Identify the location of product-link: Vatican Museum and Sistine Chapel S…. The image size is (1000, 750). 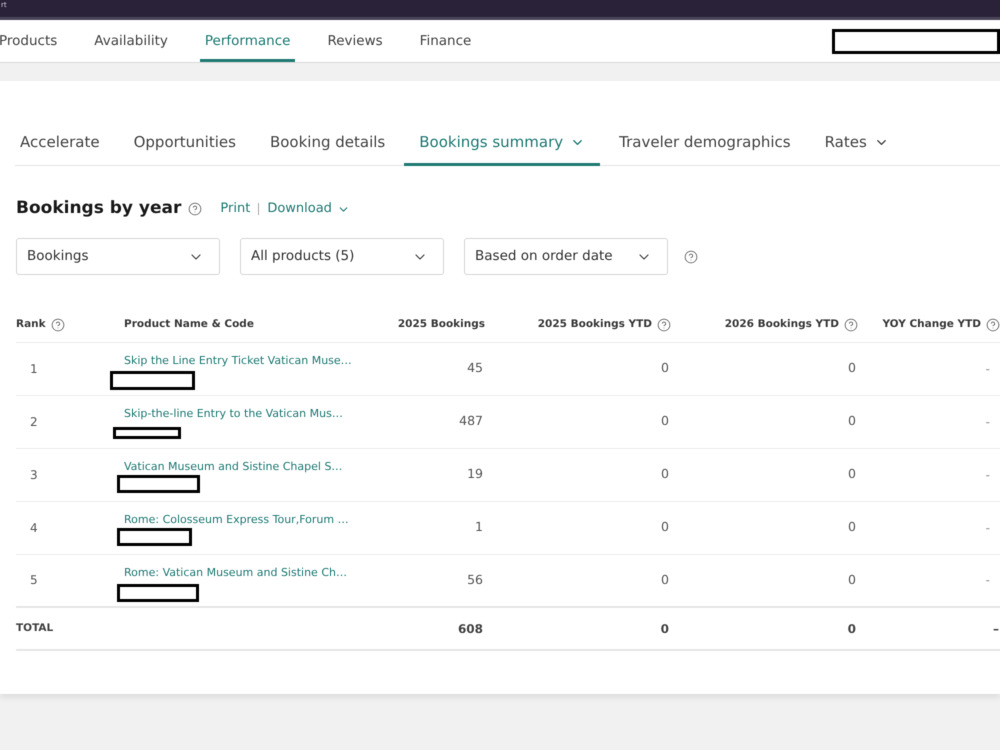
(256, 466).